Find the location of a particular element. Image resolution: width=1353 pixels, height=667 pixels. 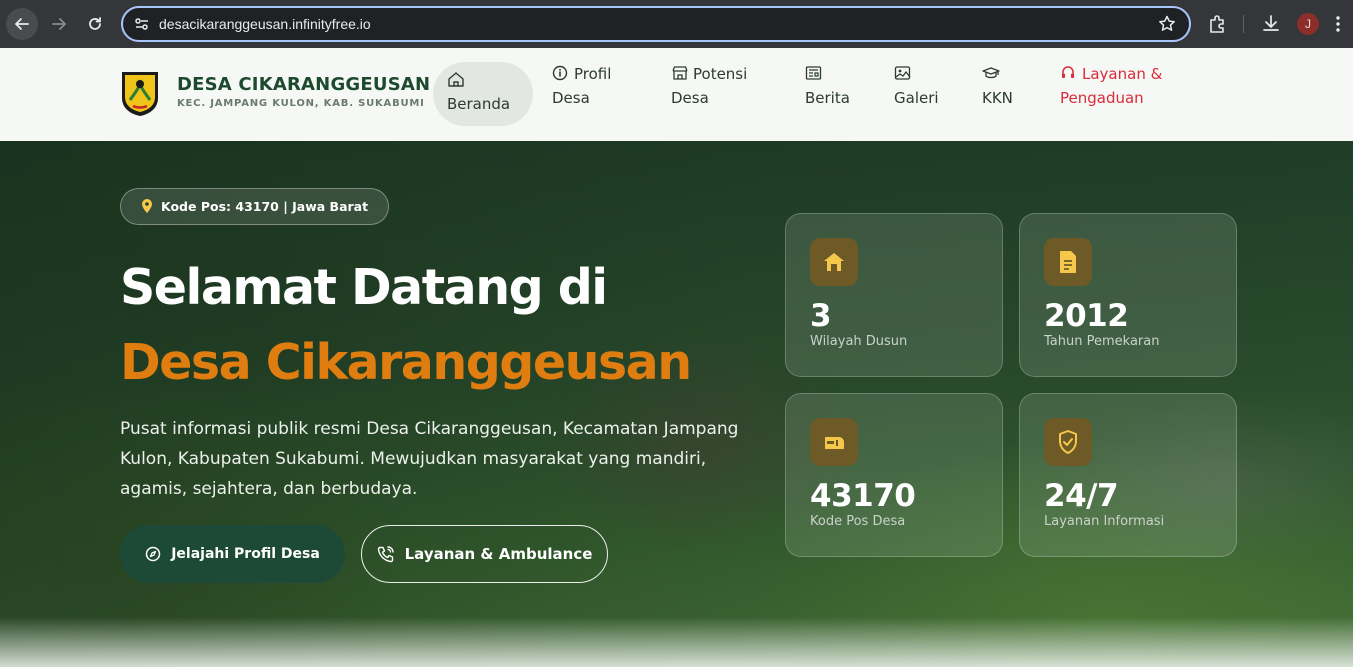

stat-value: 3 is located at coordinates (821, 316).